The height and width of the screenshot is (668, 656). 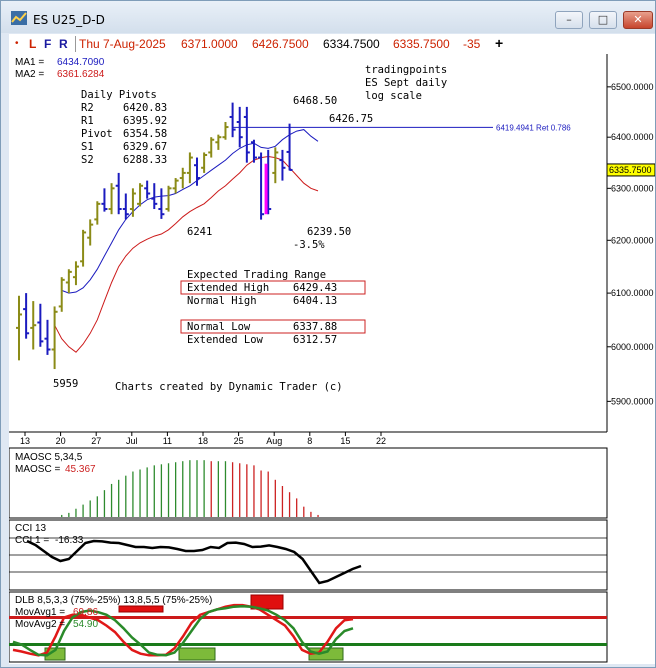 What do you see at coordinates (141, 609) in the screenshot?
I see `dlb-zone-red` at bounding box center [141, 609].